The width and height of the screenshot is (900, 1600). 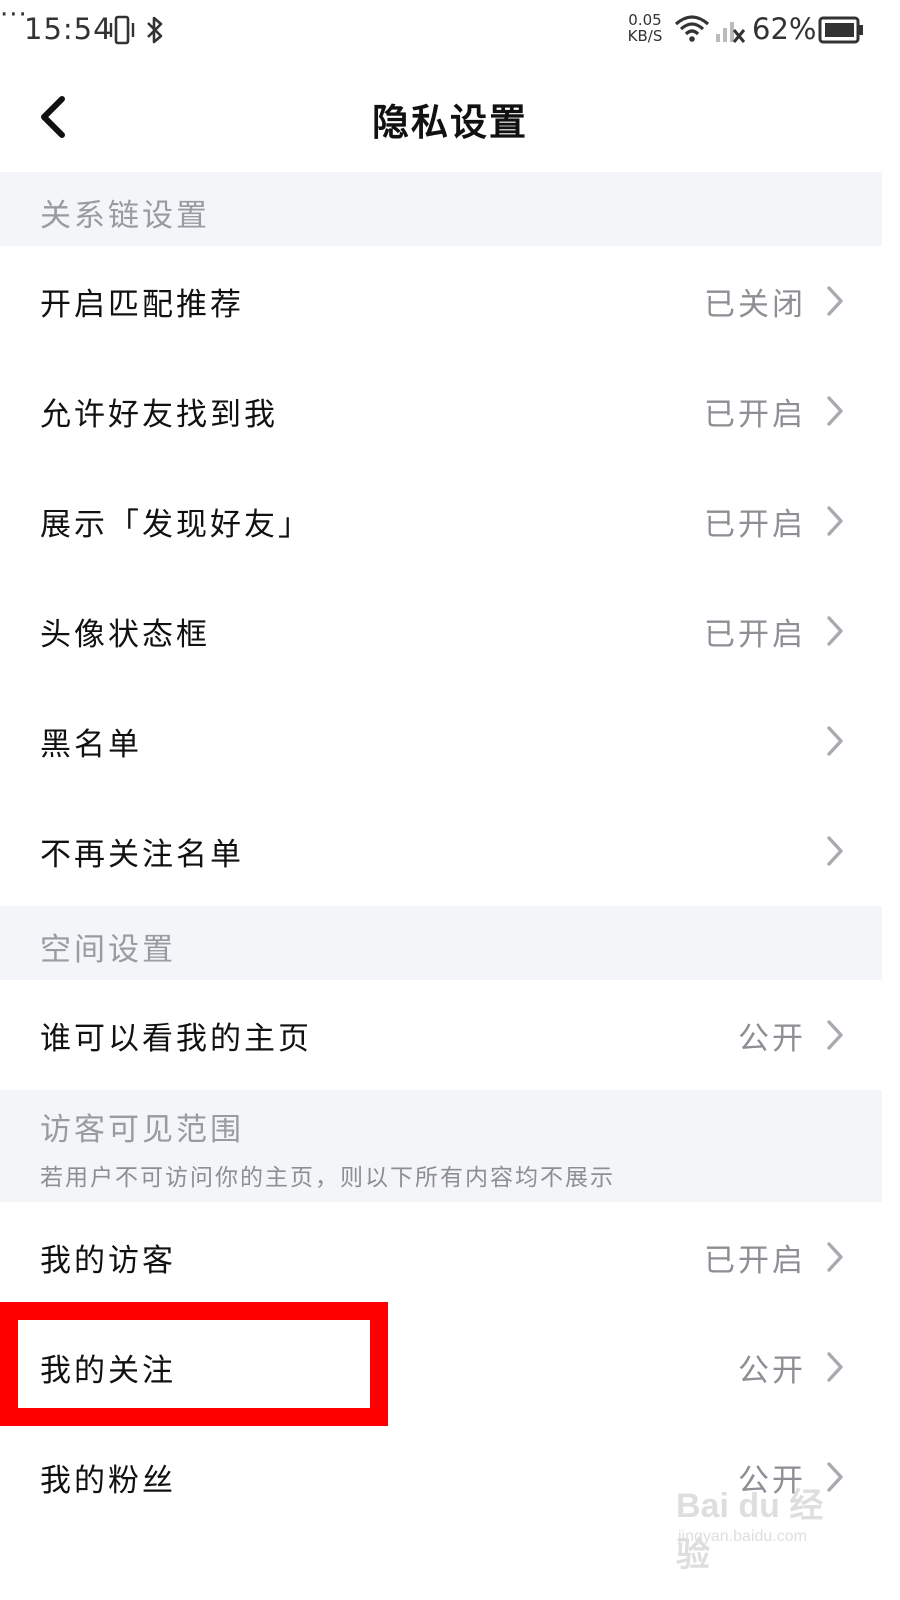 I want to click on row-label: 我的访客, so click(x=108, y=1261).